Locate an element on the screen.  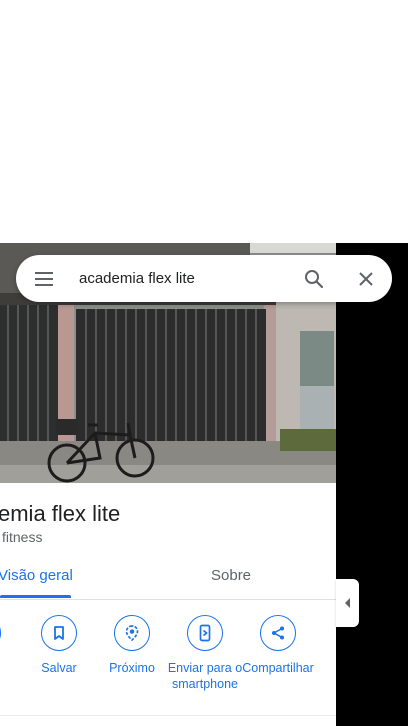
place-tabs: Visão geral Sobre is located at coordinates (168, 578).